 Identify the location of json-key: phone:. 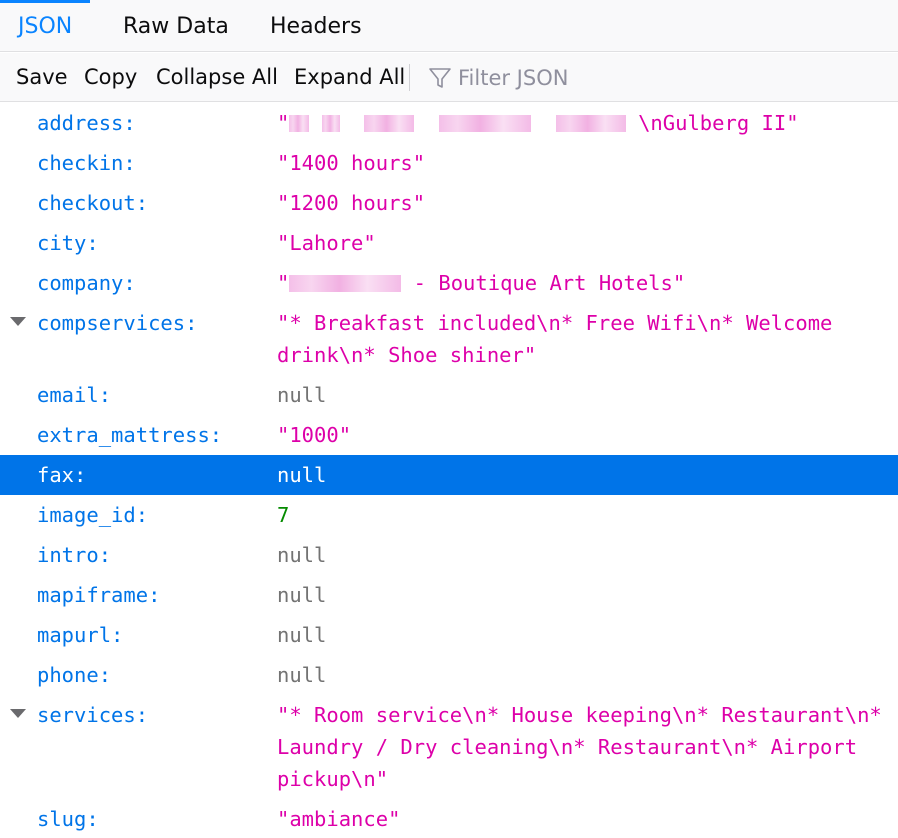
(74, 675).